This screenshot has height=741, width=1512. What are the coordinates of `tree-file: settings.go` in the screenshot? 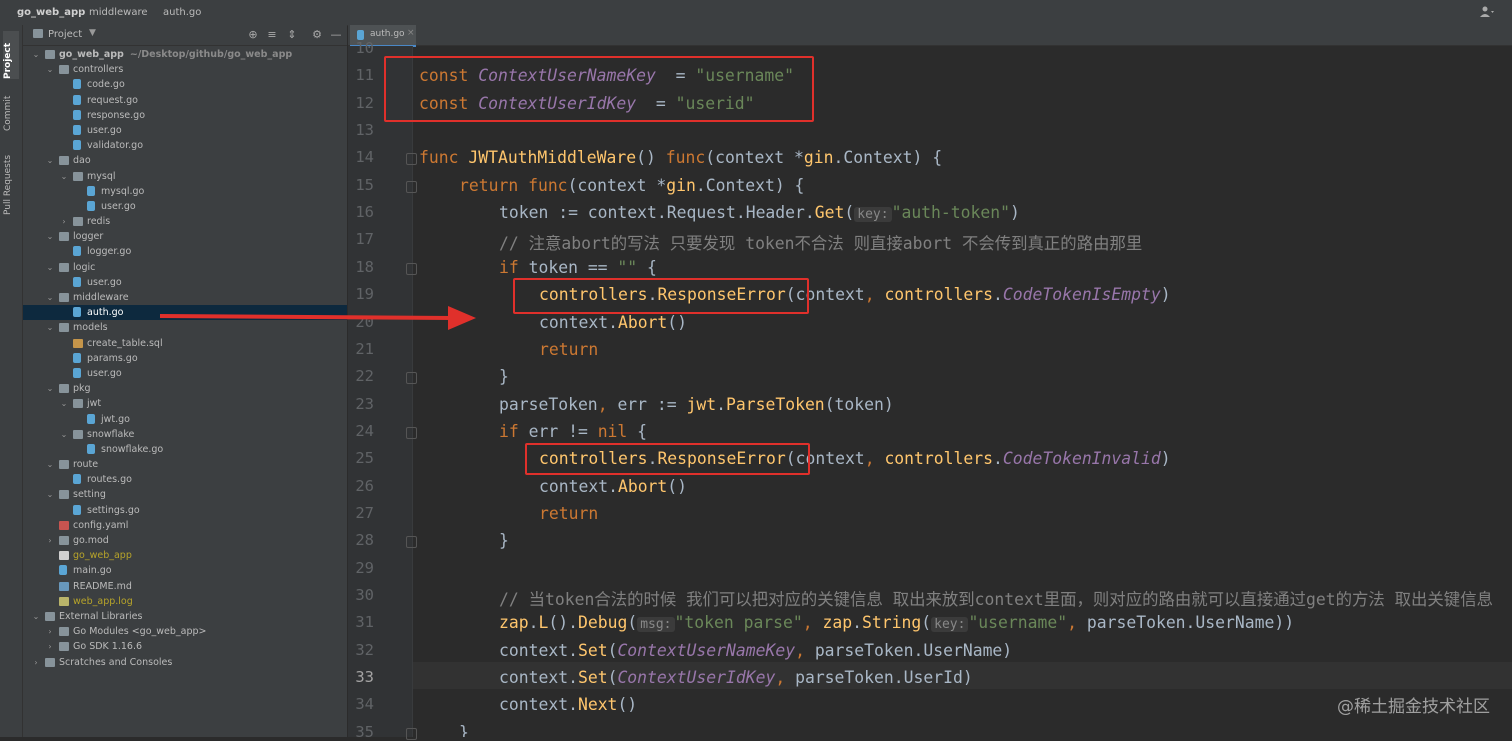 It's located at (185, 510).